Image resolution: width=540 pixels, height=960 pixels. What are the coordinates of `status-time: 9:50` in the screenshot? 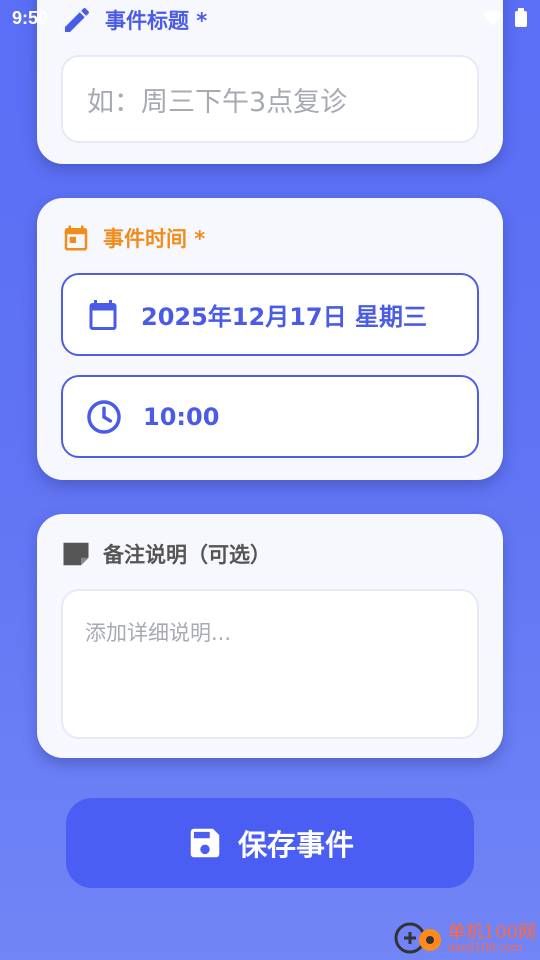 It's located at (30, 18).